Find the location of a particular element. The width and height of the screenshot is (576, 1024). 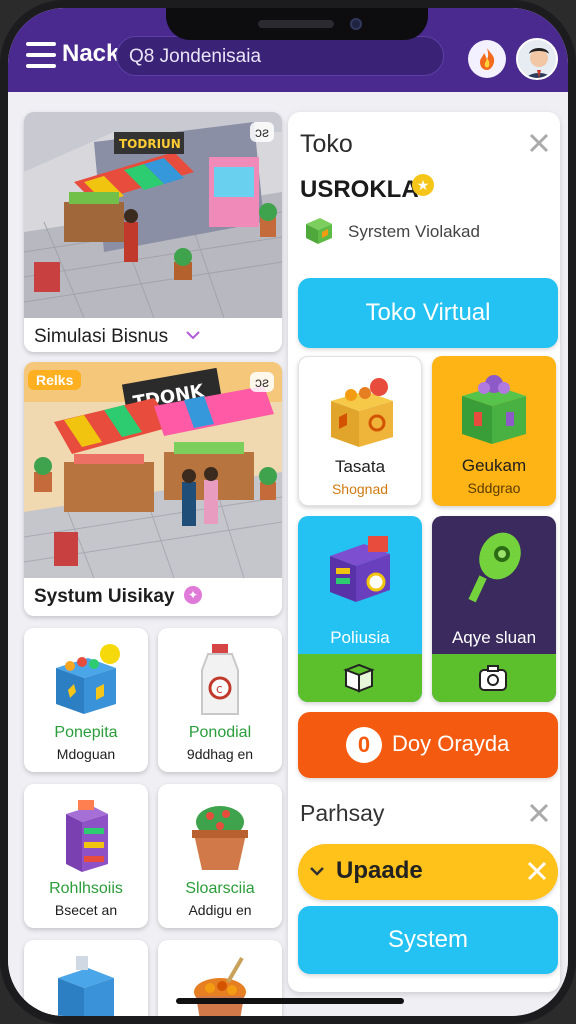

virtual-store-button: Toko Virtual is located at coordinates (428, 313).